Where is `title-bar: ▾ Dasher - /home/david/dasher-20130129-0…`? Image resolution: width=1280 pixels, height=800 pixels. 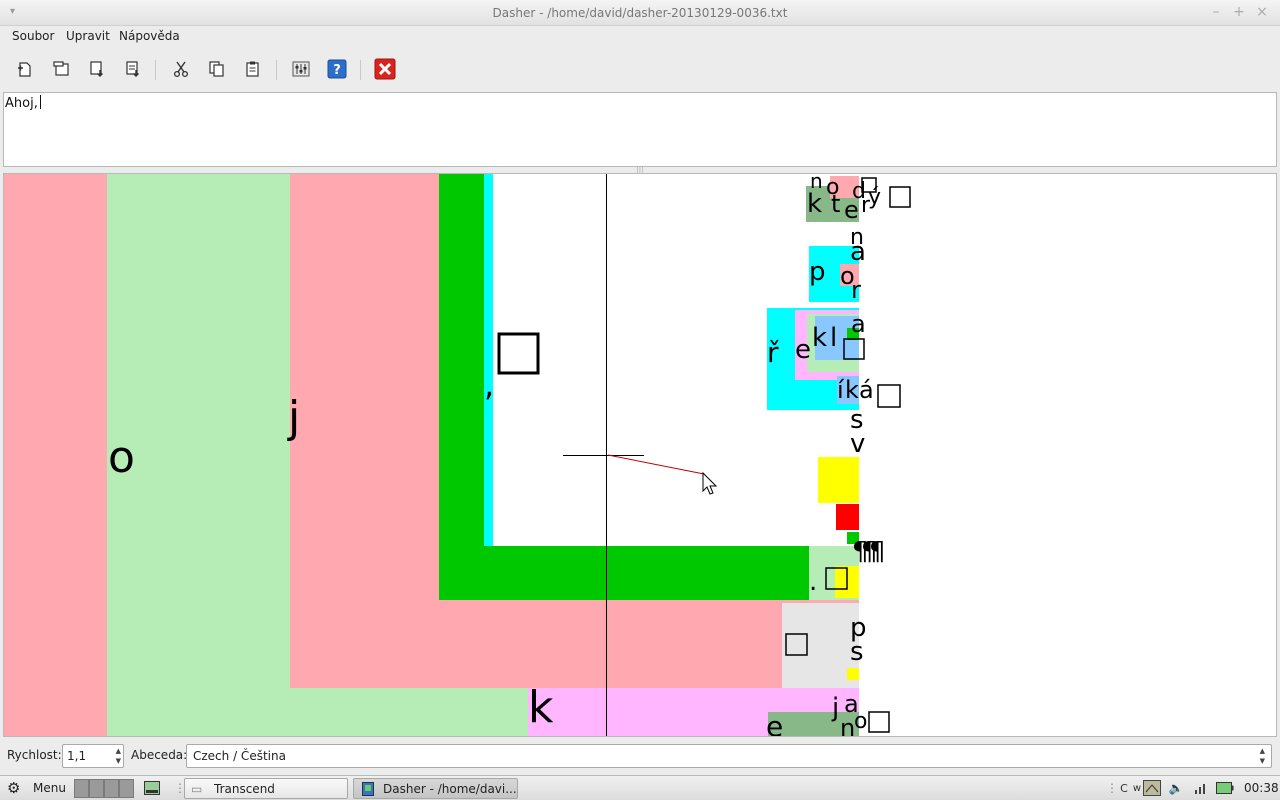 title-bar: ▾ Dasher - /home/david/dasher-20130129-0… is located at coordinates (640, 13).